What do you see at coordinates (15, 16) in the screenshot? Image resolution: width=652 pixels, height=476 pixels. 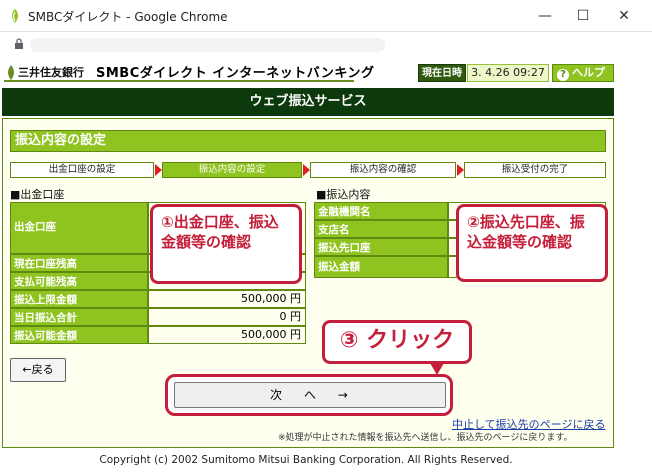 I see `smbc-app-icon` at bounding box center [15, 16].